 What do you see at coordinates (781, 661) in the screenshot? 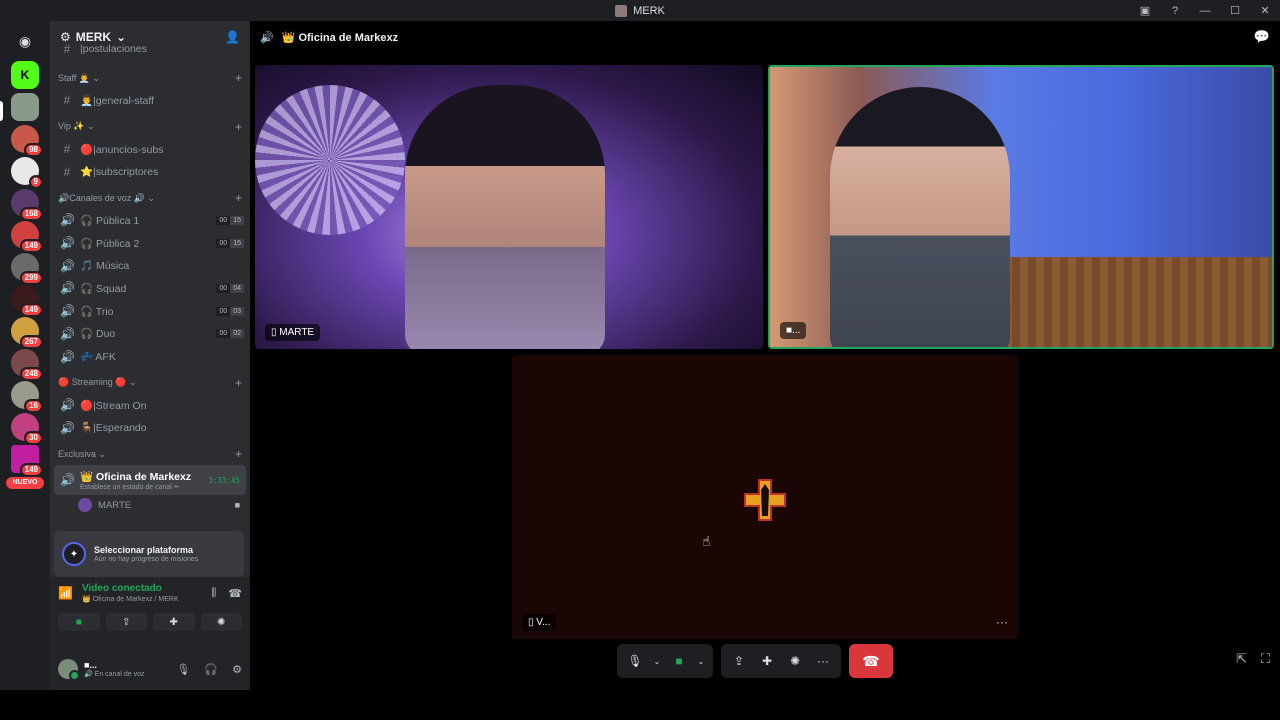
I see `activity-controls: ⇪ ✚ ✺ ···` at bounding box center [781, 661].